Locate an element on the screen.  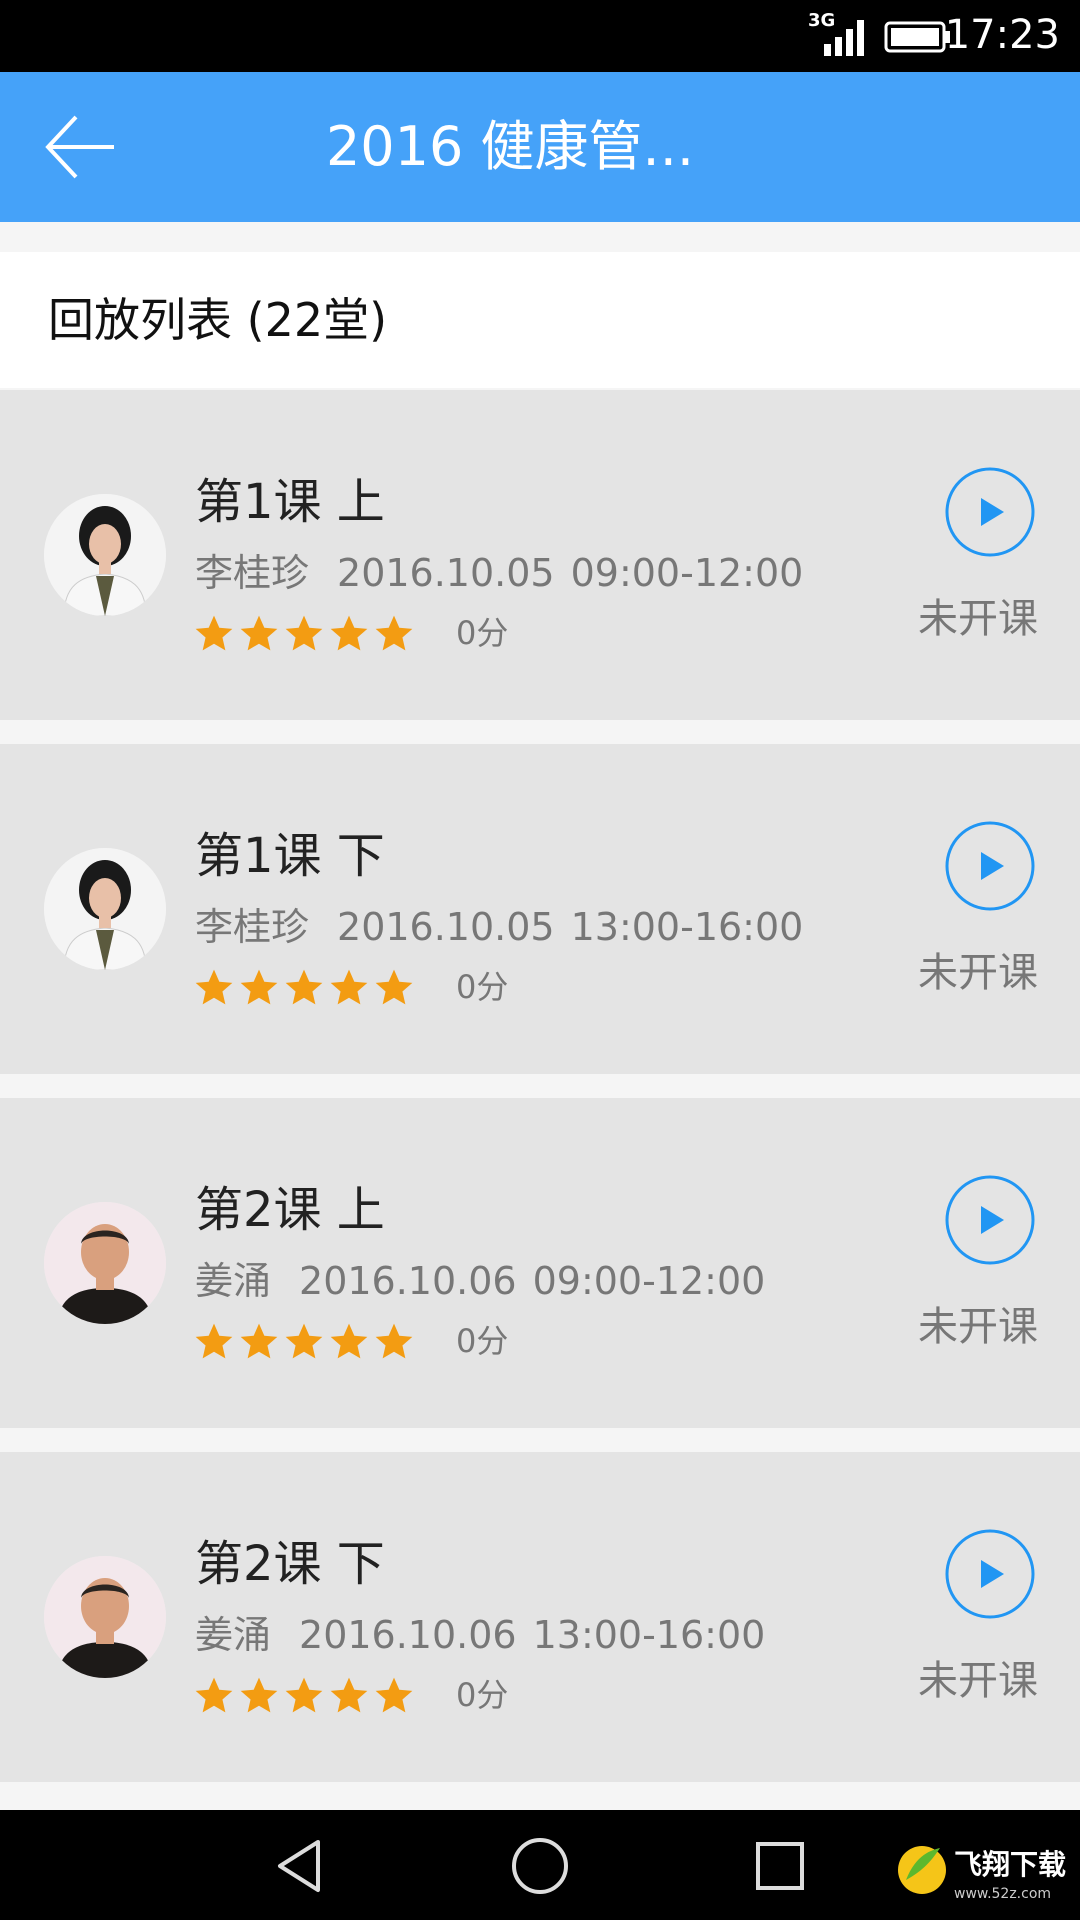
recents-square-icon is located at coordinates (780, 1866).